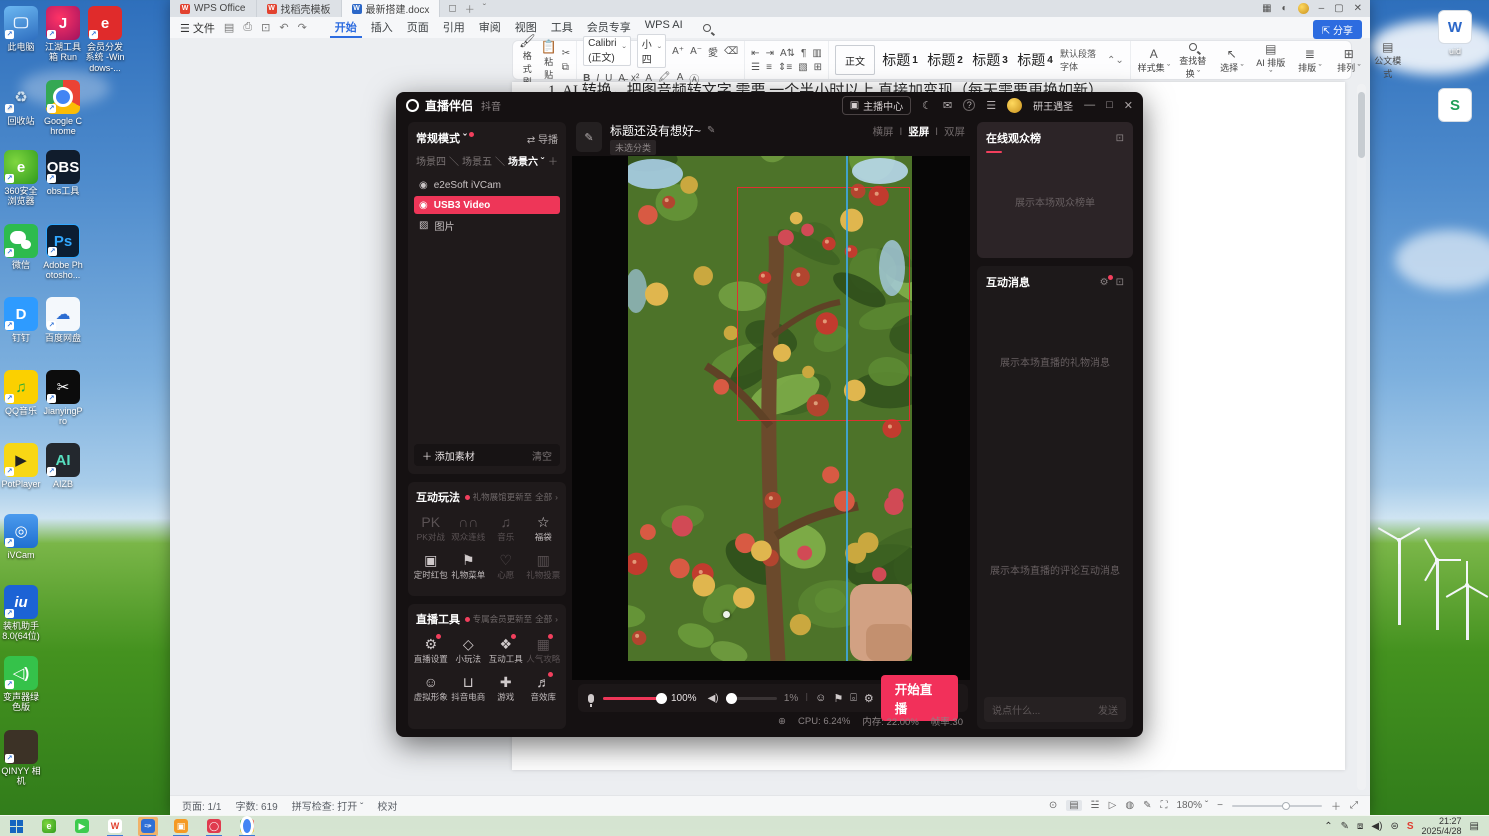  I want to click on document-tab-3: W 最新搭建.docx, so click(391, 8).